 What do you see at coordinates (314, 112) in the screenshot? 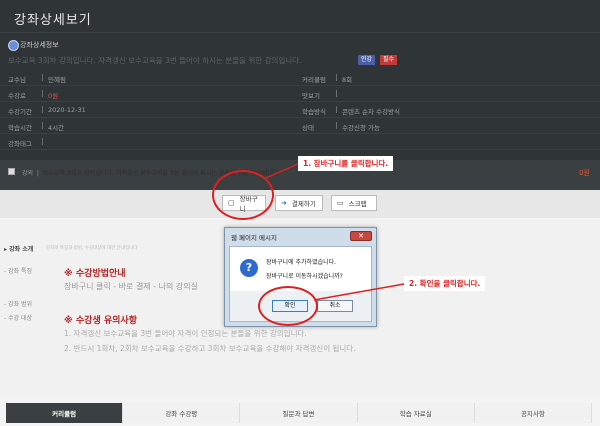
I see `info-label: 학습방식` at bounding box center [314, 112].